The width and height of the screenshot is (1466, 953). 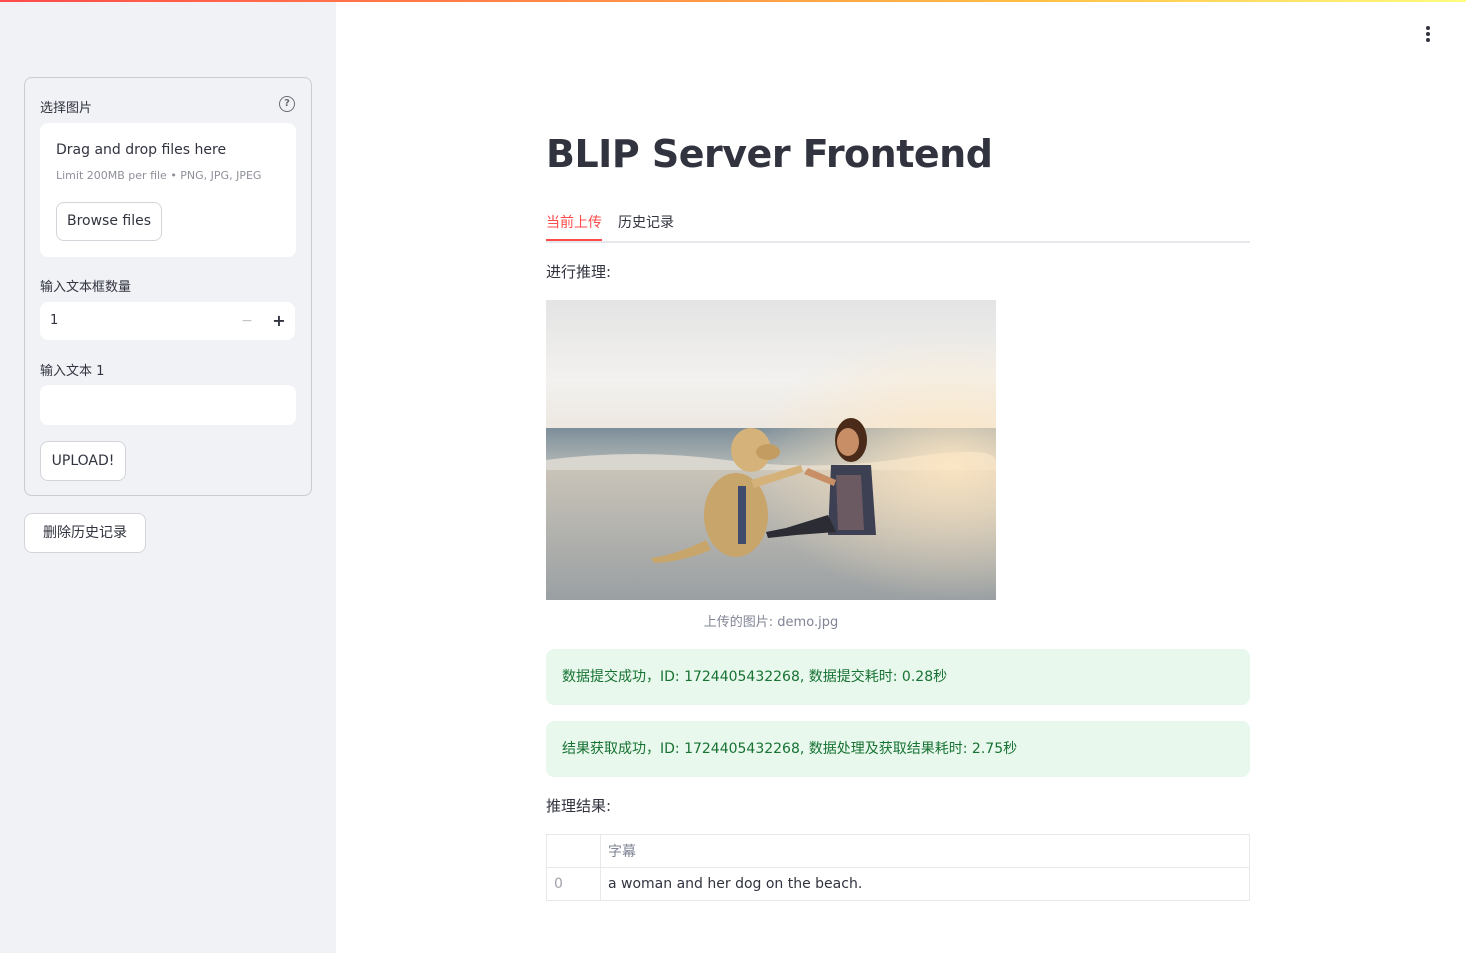 What do you see at coordinates (898, 223) in the screenshot?
I see `tab-bar: 当前上传 历史记录` at bounding box center [898, 223].